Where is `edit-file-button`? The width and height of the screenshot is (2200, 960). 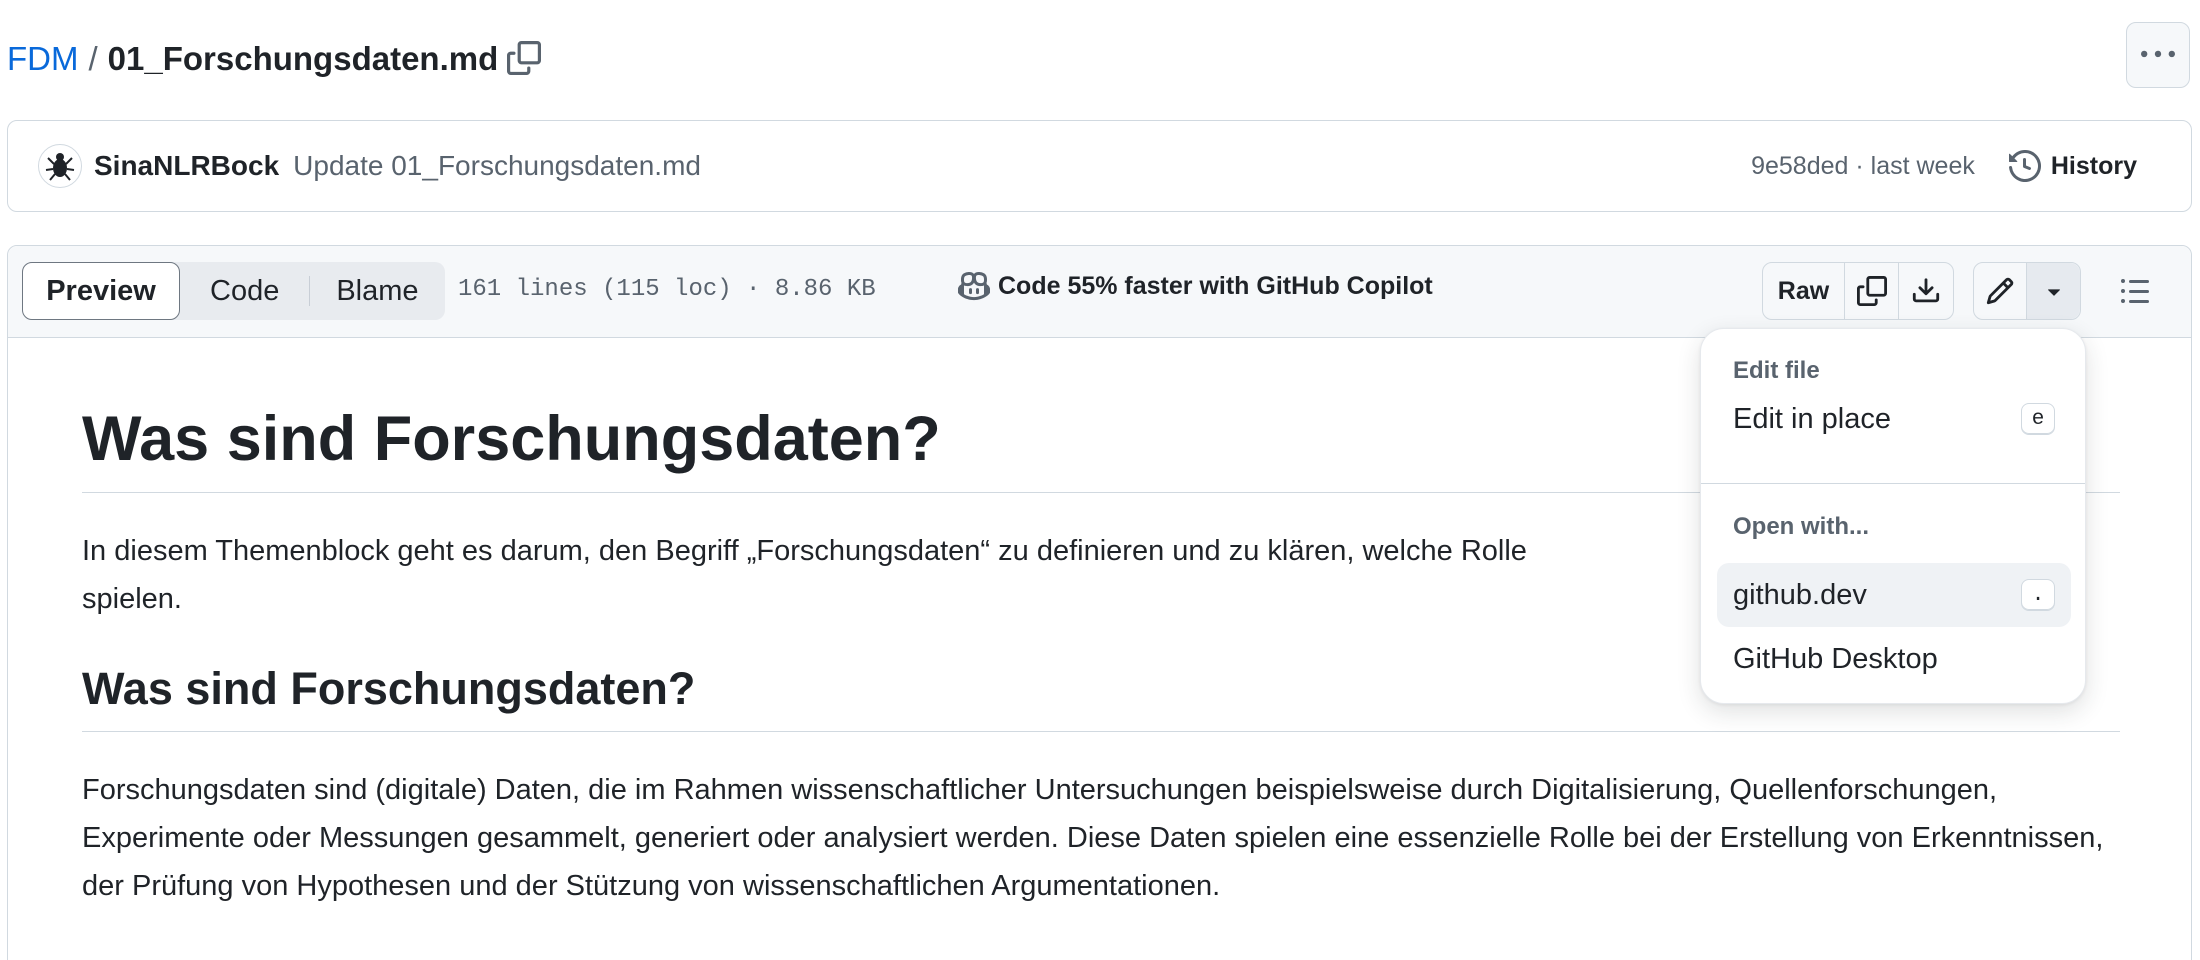 edit-file-button is located at coordinates (2000, 291).